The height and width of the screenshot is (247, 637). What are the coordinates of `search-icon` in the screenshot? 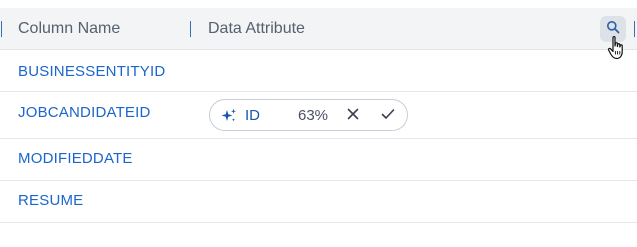 It's located at (613, 29).